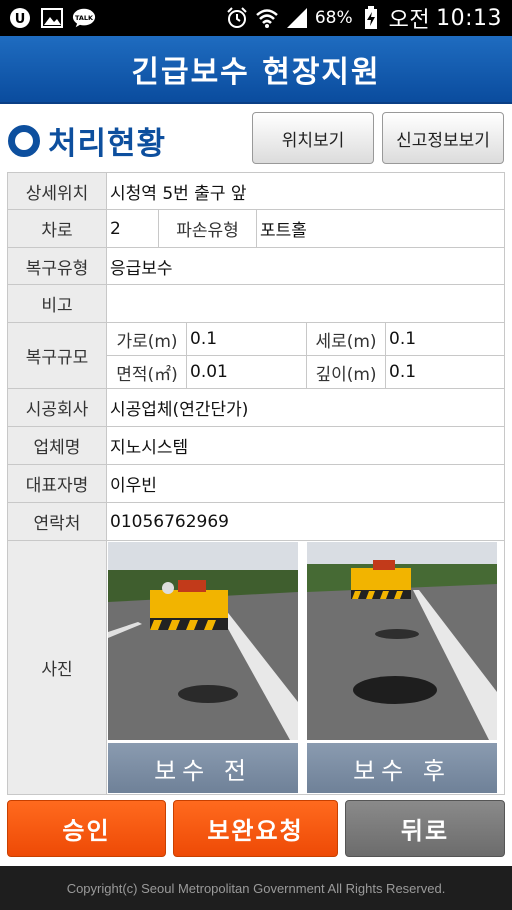 The height and width of the screenshot is (910, 512). Describe the element at coordinates (108, 303) in the screenshot. I see `remarks-value` at that location.